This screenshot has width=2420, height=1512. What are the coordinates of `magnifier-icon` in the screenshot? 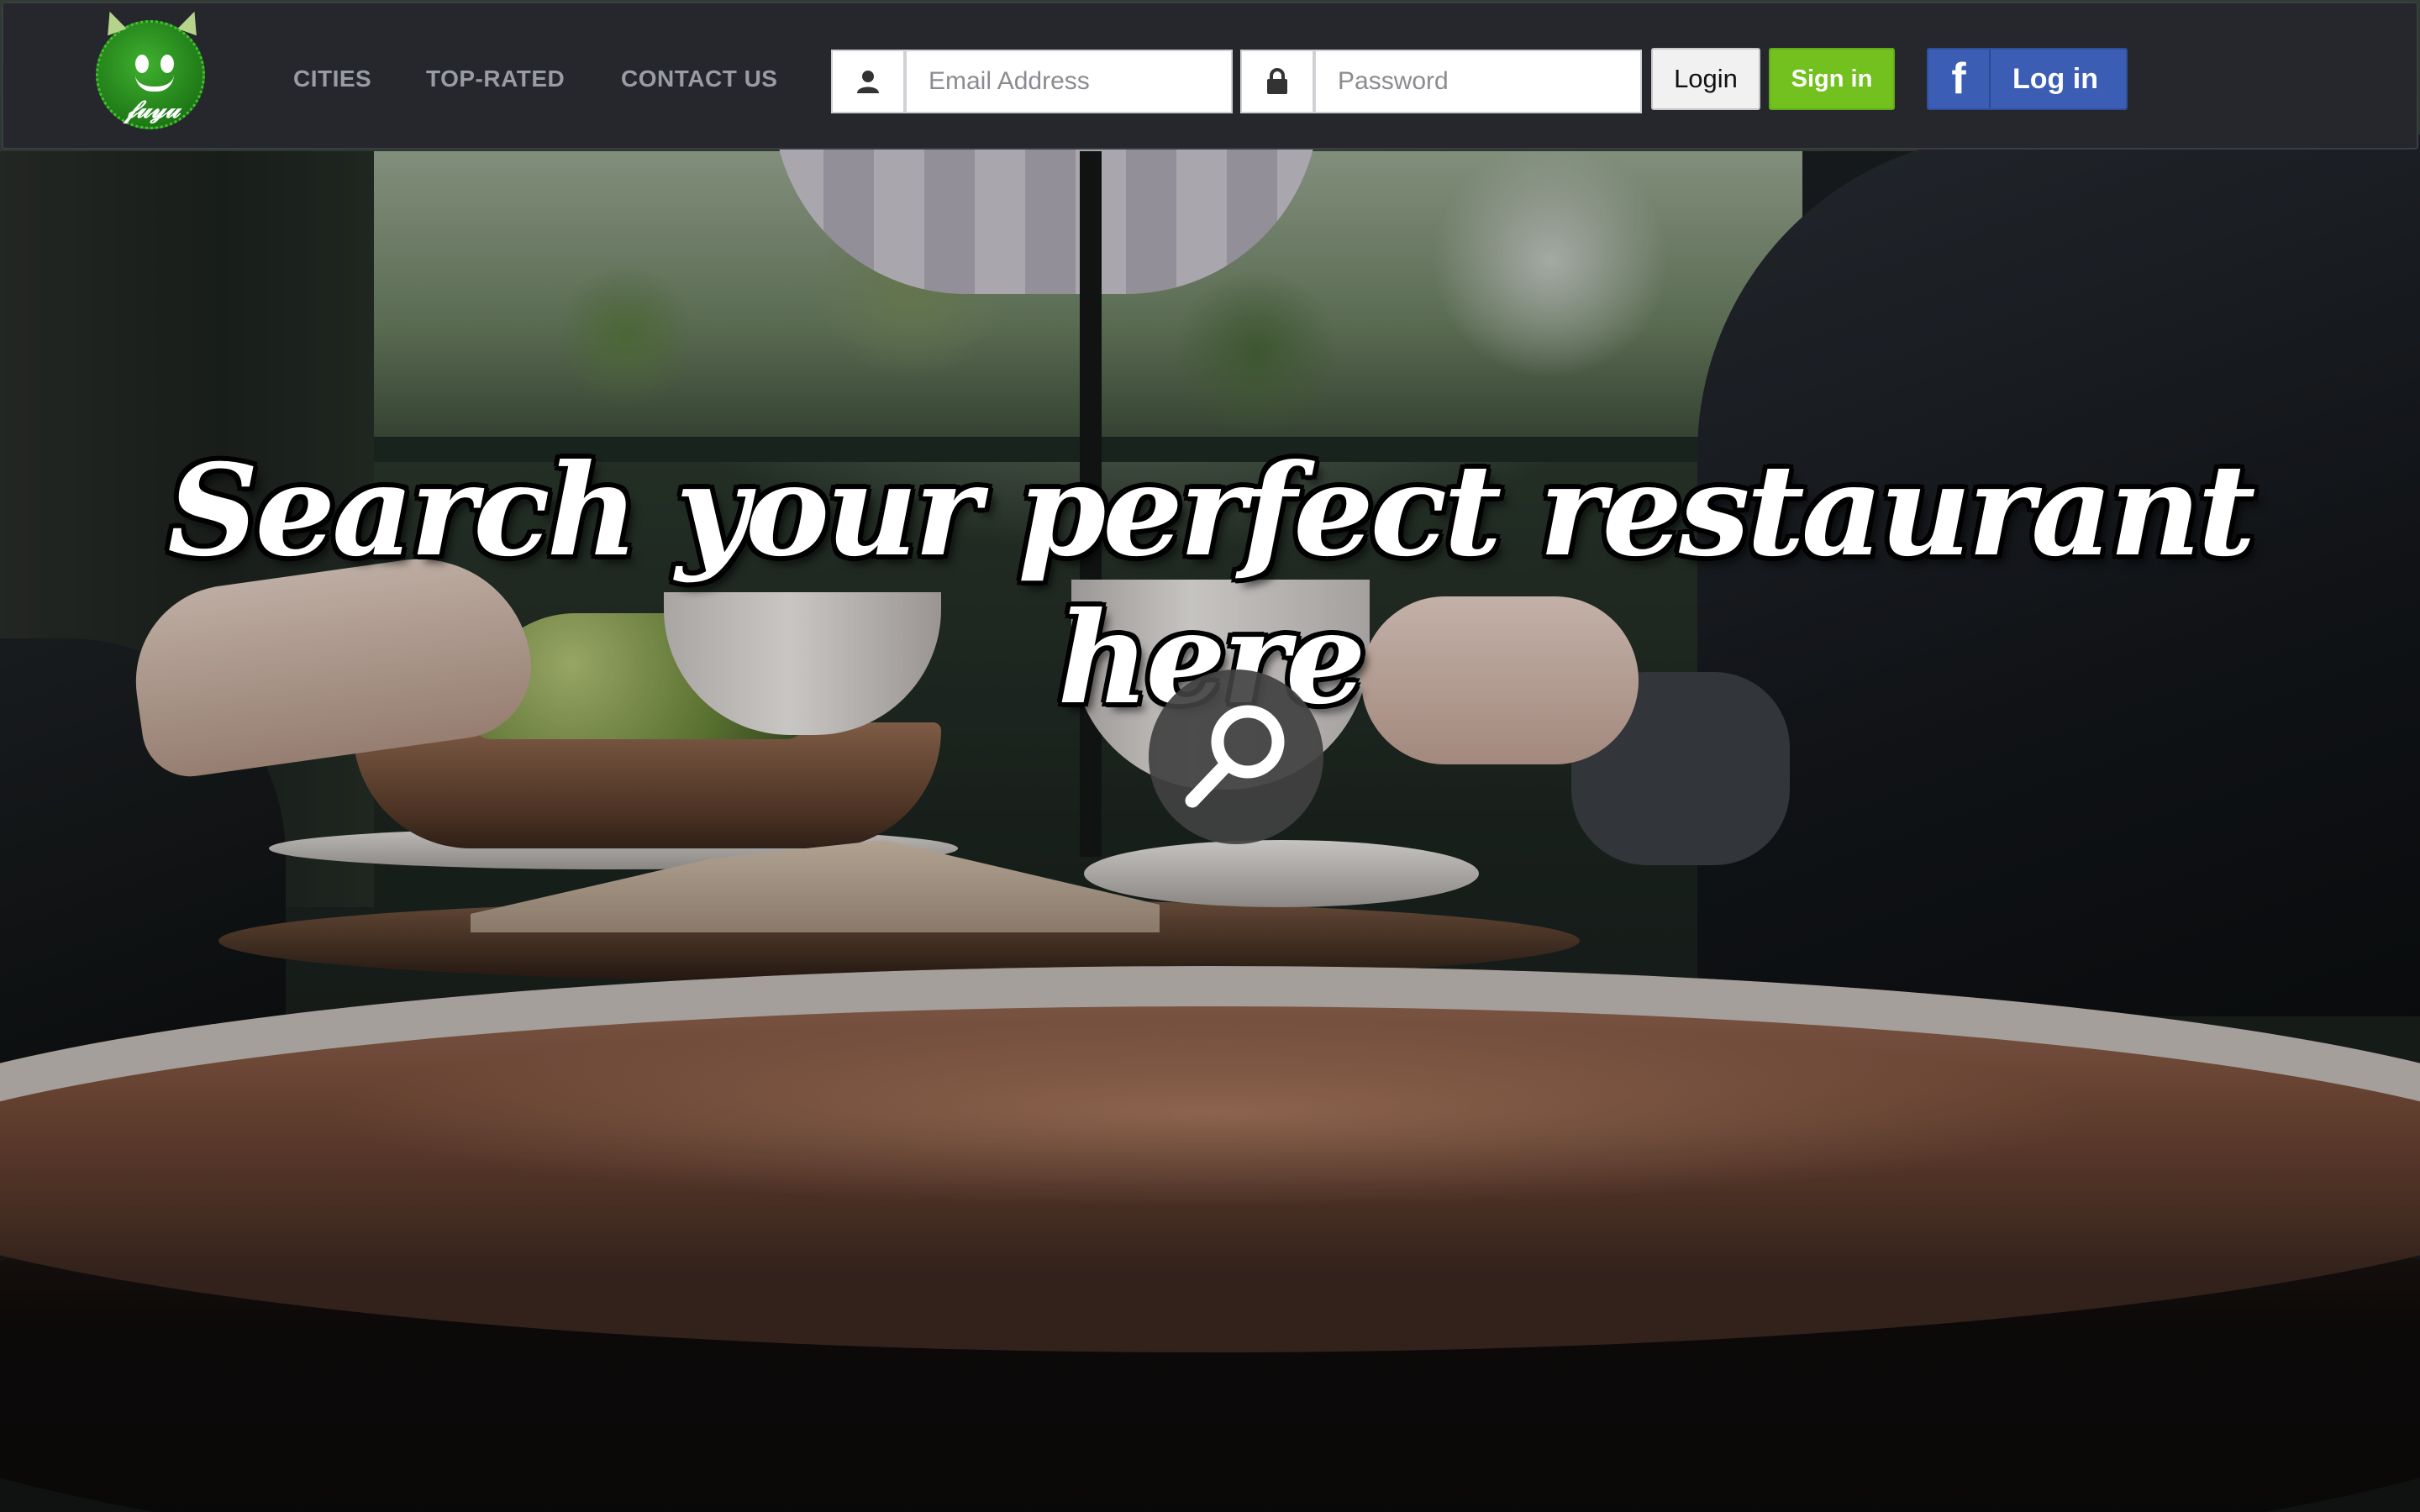 It's located at (1235, 756).